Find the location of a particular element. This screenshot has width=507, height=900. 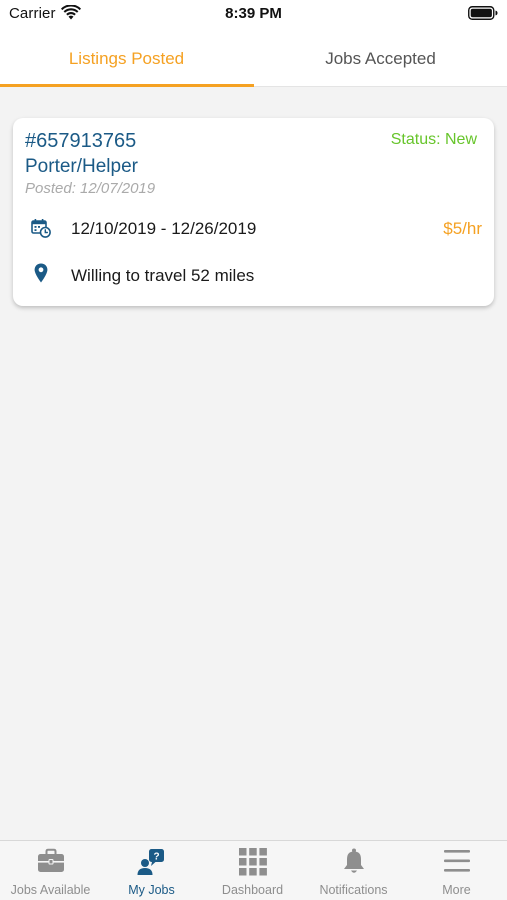

worker-question-icon: ? is located at coordinates (150, 862).